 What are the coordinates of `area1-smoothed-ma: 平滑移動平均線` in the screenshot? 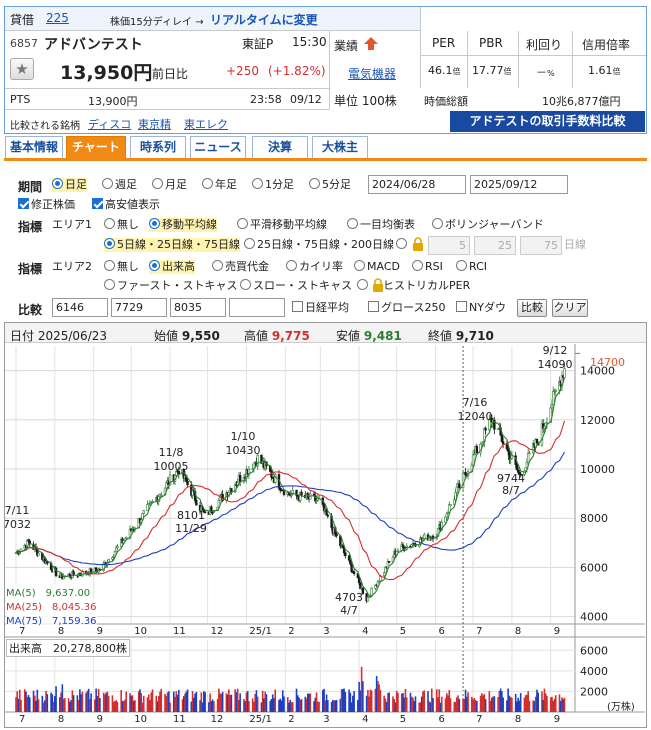 It's located at (282, 225).